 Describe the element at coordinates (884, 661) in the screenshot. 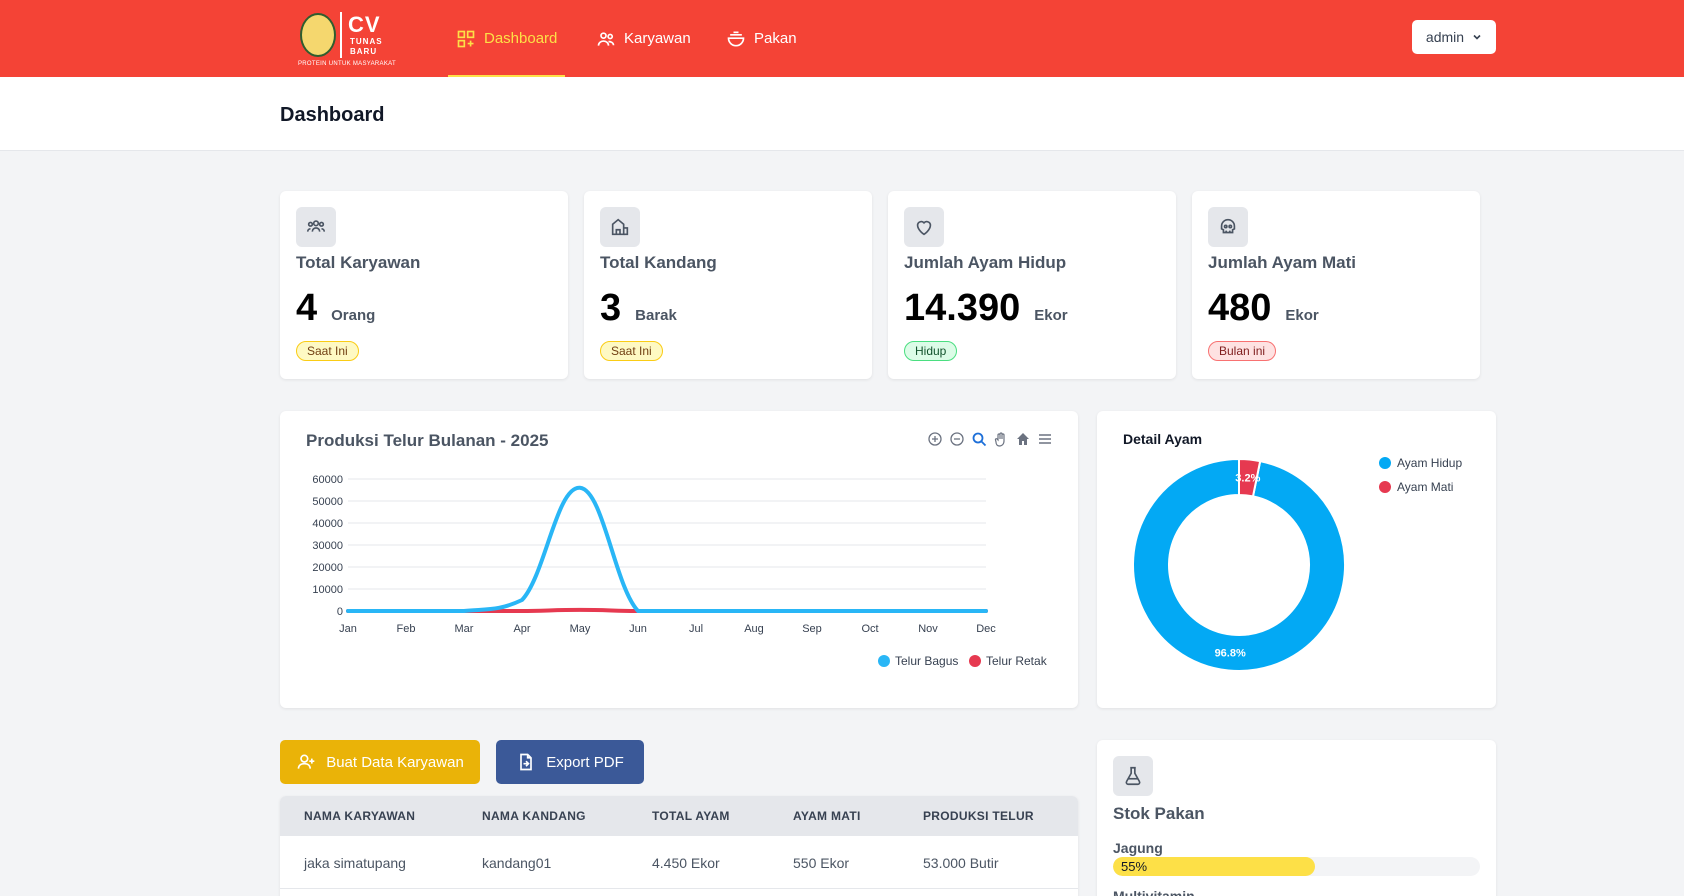

I see `legend-dot` at that location.